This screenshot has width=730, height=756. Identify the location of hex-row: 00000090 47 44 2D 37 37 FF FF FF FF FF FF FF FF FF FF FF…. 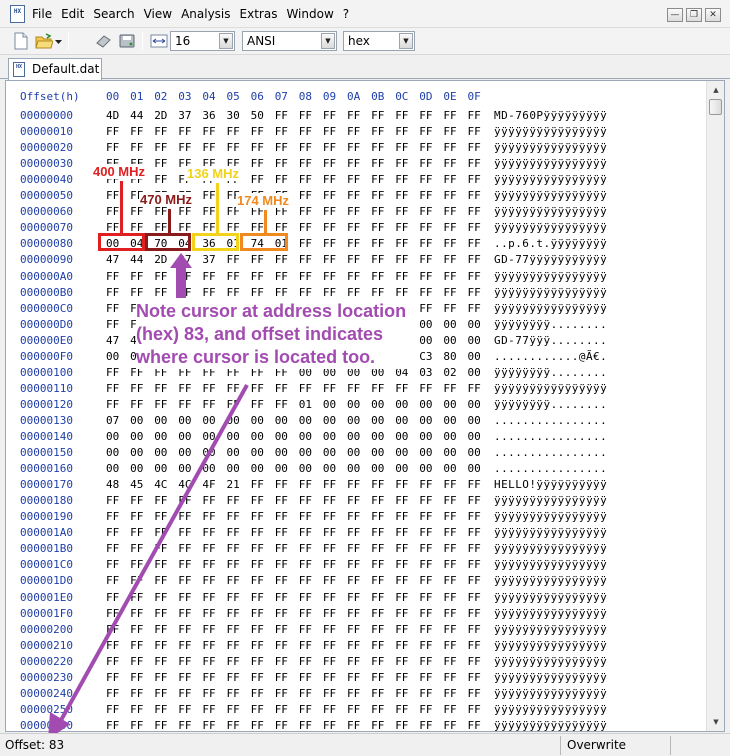
(356, 260).